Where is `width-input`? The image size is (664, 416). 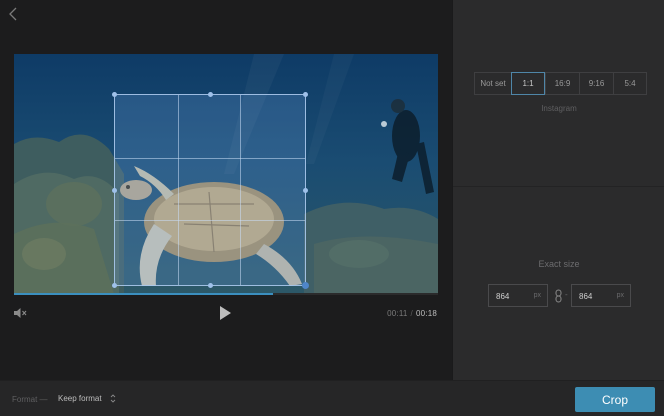
width-input is located at coordinates (511, 296).